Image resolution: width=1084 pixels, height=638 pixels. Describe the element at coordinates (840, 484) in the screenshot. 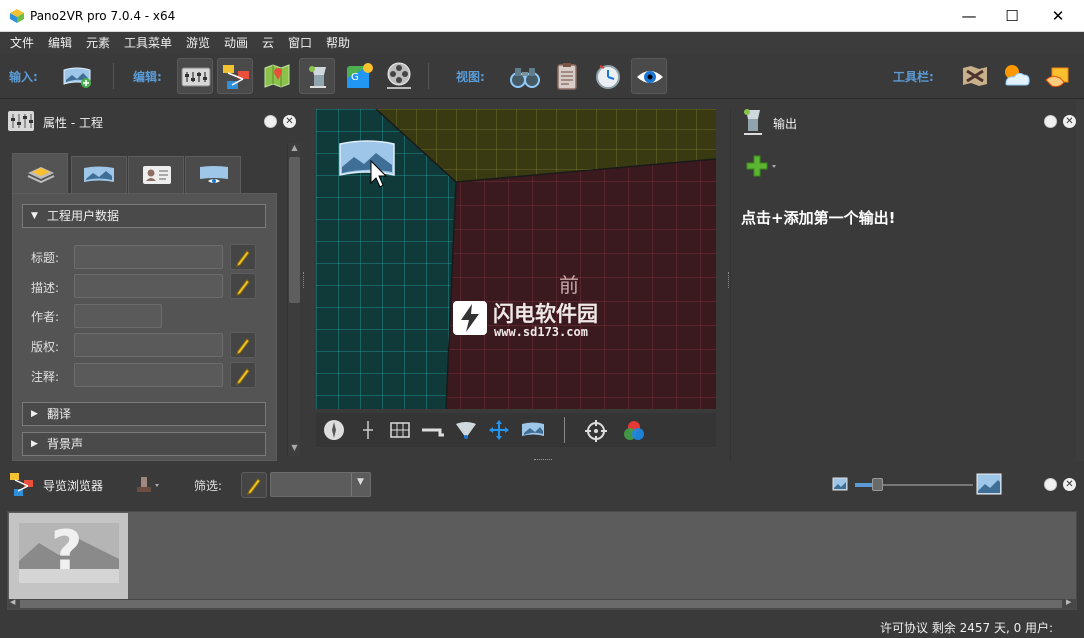

I see `small-thumbnail-icon` at that location.